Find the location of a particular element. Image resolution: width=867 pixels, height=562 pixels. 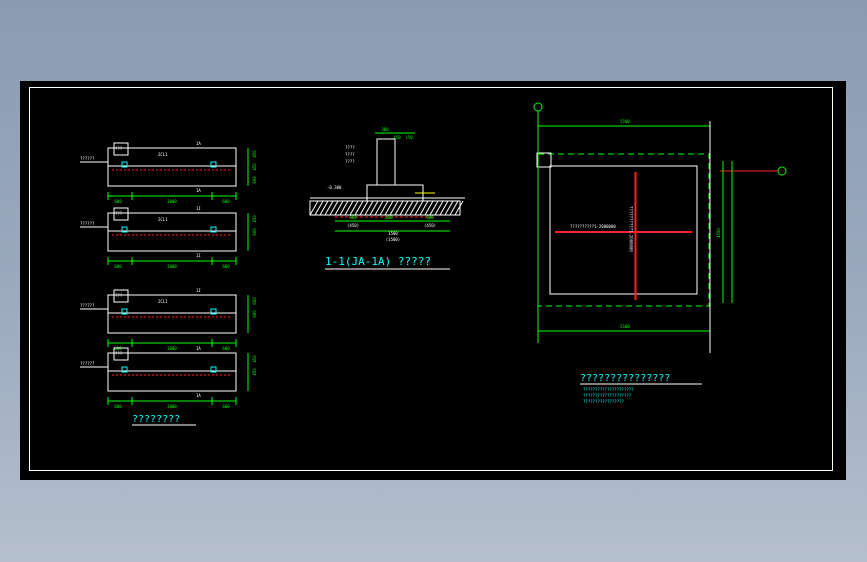

section-footing is located at coordinates (395, 193).